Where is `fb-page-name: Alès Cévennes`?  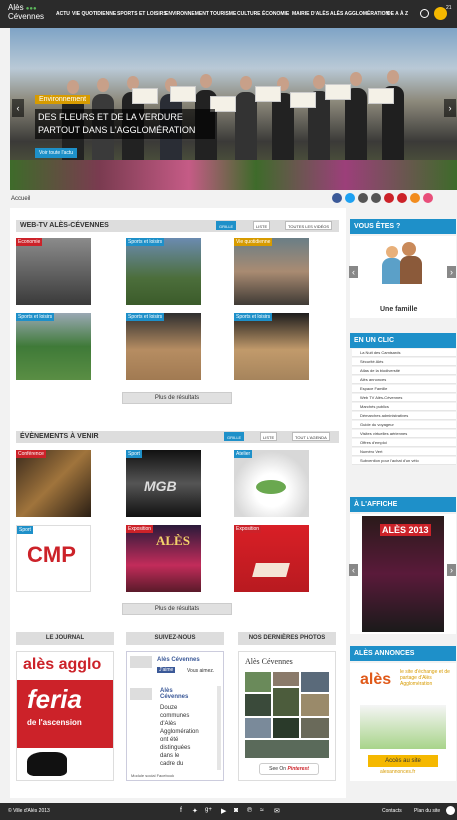
fb-page-name: Alès Cévennes is located at coordinates (178, 660).